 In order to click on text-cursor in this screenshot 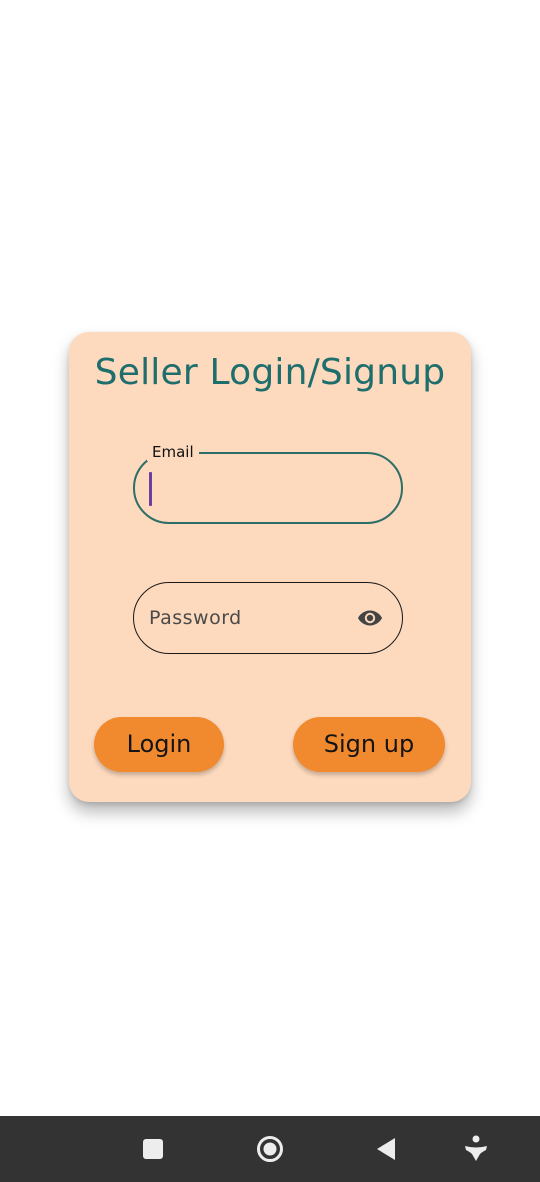, I will do `click(150, 489)`.